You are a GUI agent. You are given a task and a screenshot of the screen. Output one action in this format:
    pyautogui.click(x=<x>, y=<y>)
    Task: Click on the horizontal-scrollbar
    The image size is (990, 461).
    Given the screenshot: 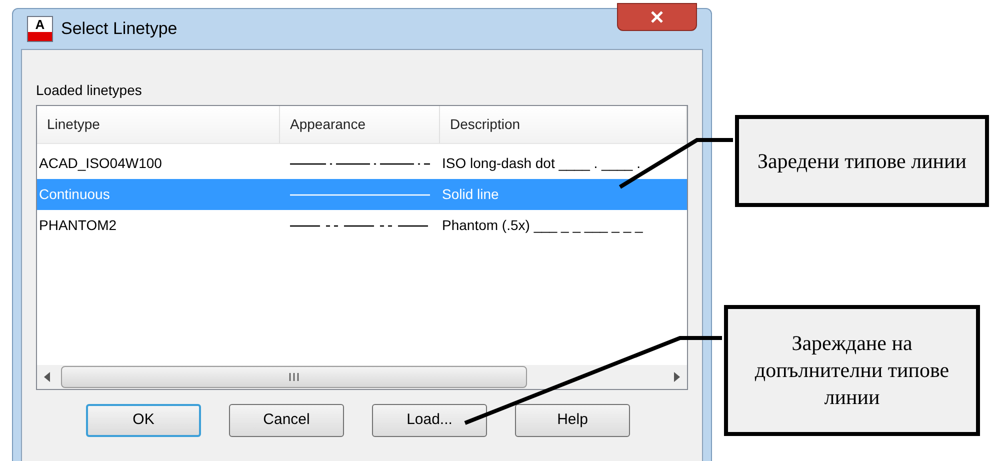 What is the action you would take?
    pyautogui.click(x=362, y=377)
    